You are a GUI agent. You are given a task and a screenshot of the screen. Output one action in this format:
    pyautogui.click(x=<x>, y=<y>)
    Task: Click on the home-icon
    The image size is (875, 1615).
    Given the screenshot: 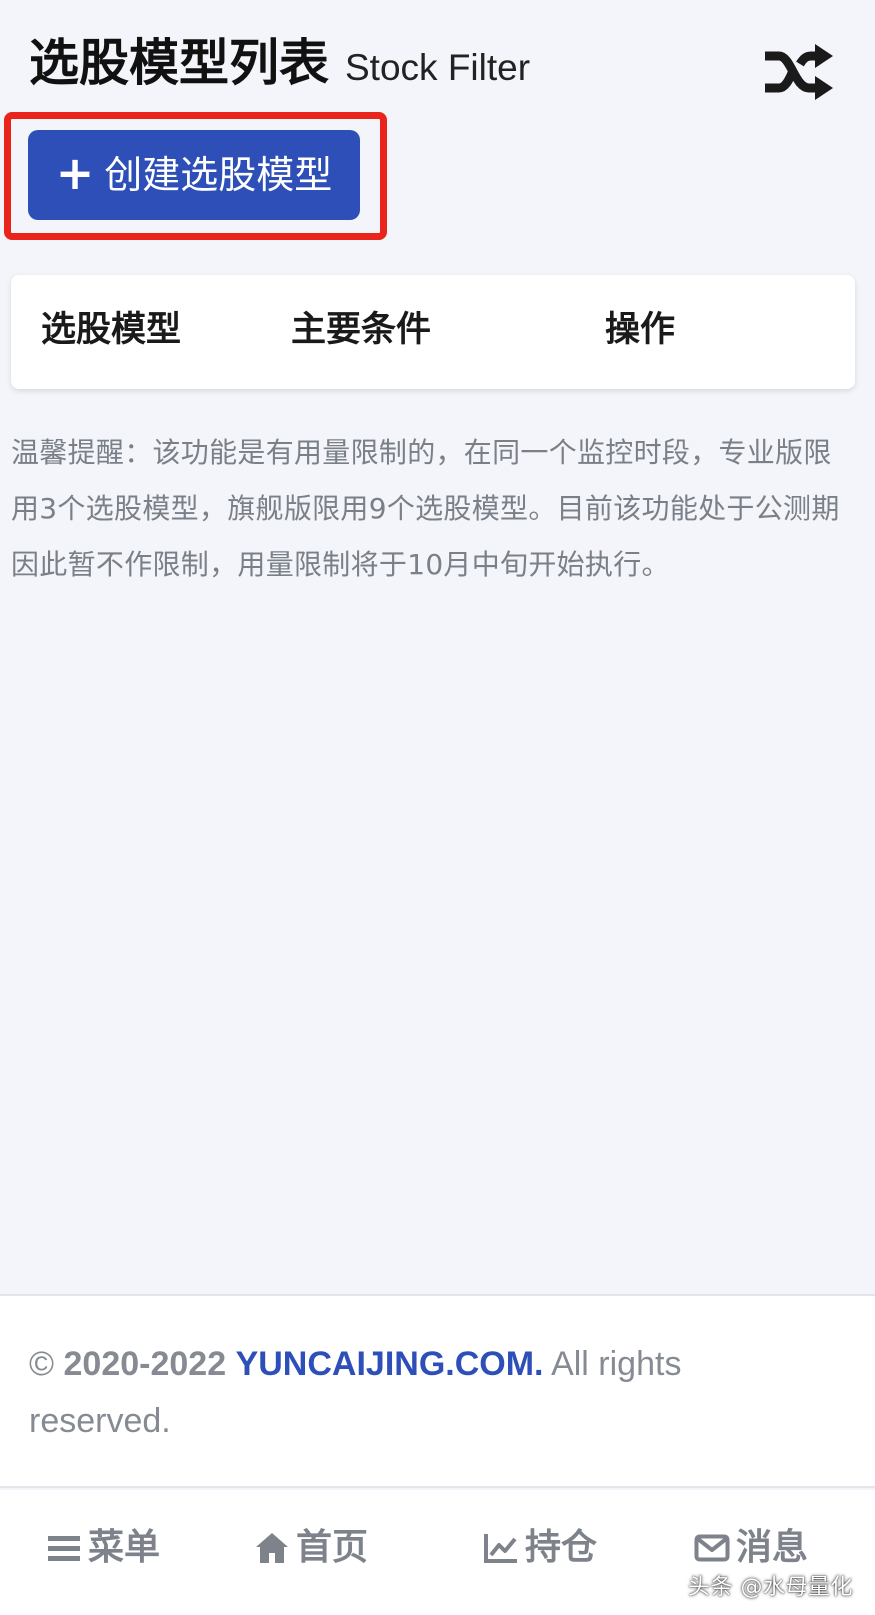 What is the action you would take?
    pyautogui.click(x=272, y=1548)
    